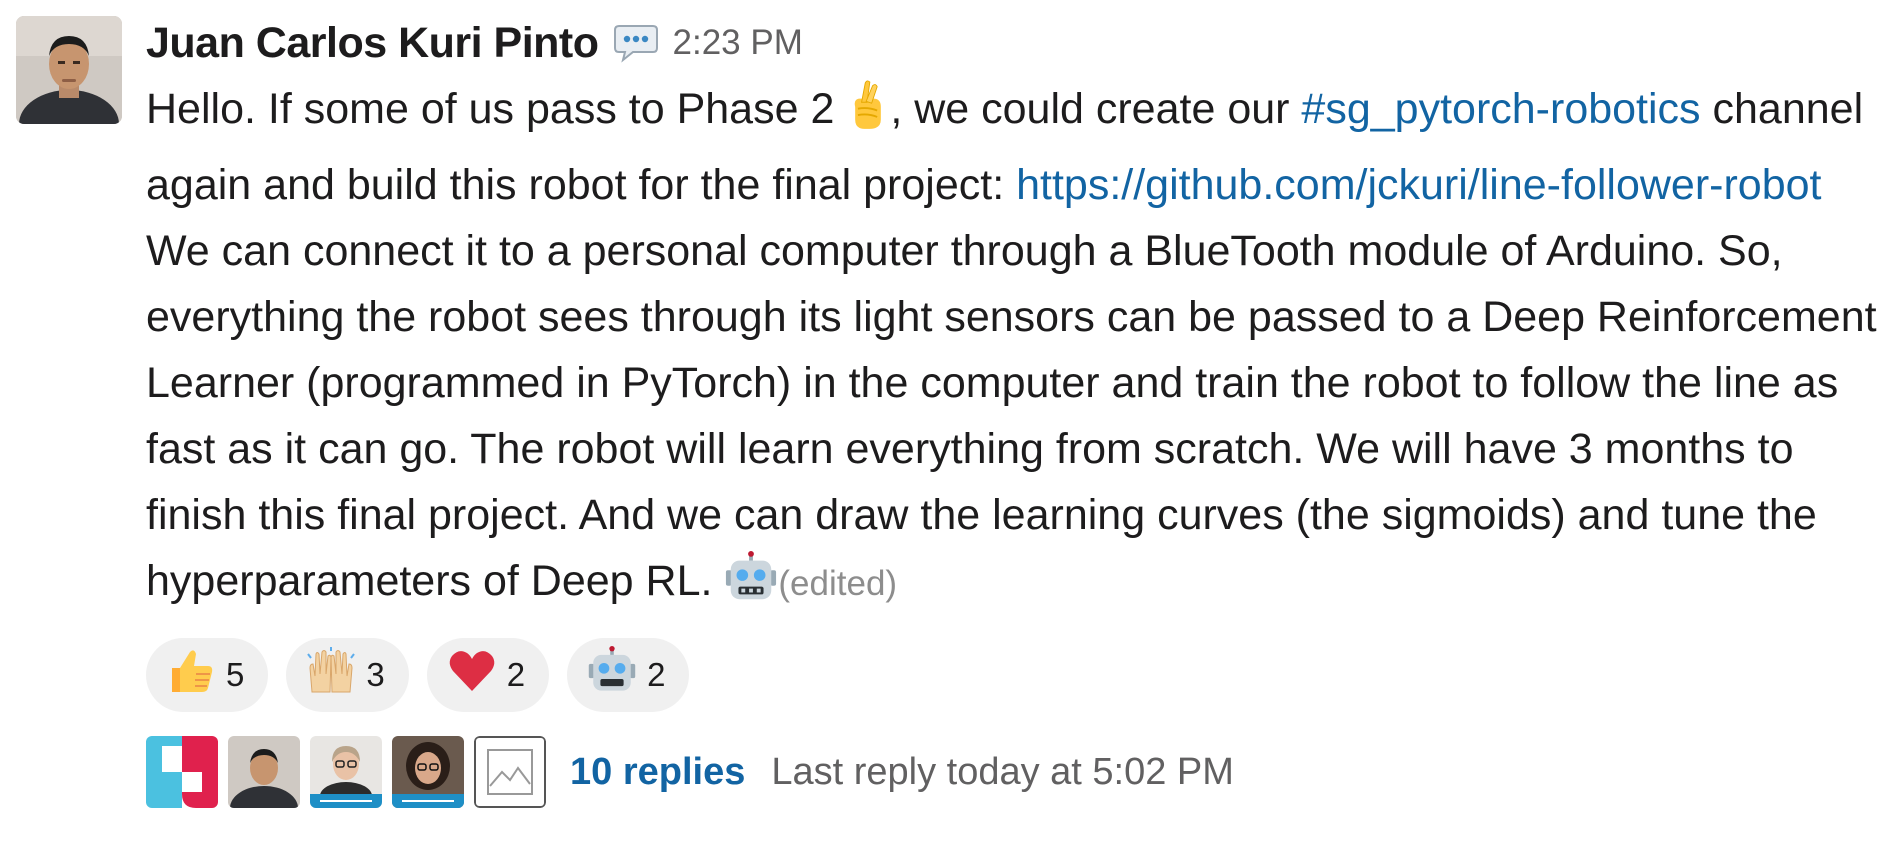  I want to click on message-text: Hello. If some of us pass to Phase 2, so click(496, 109).